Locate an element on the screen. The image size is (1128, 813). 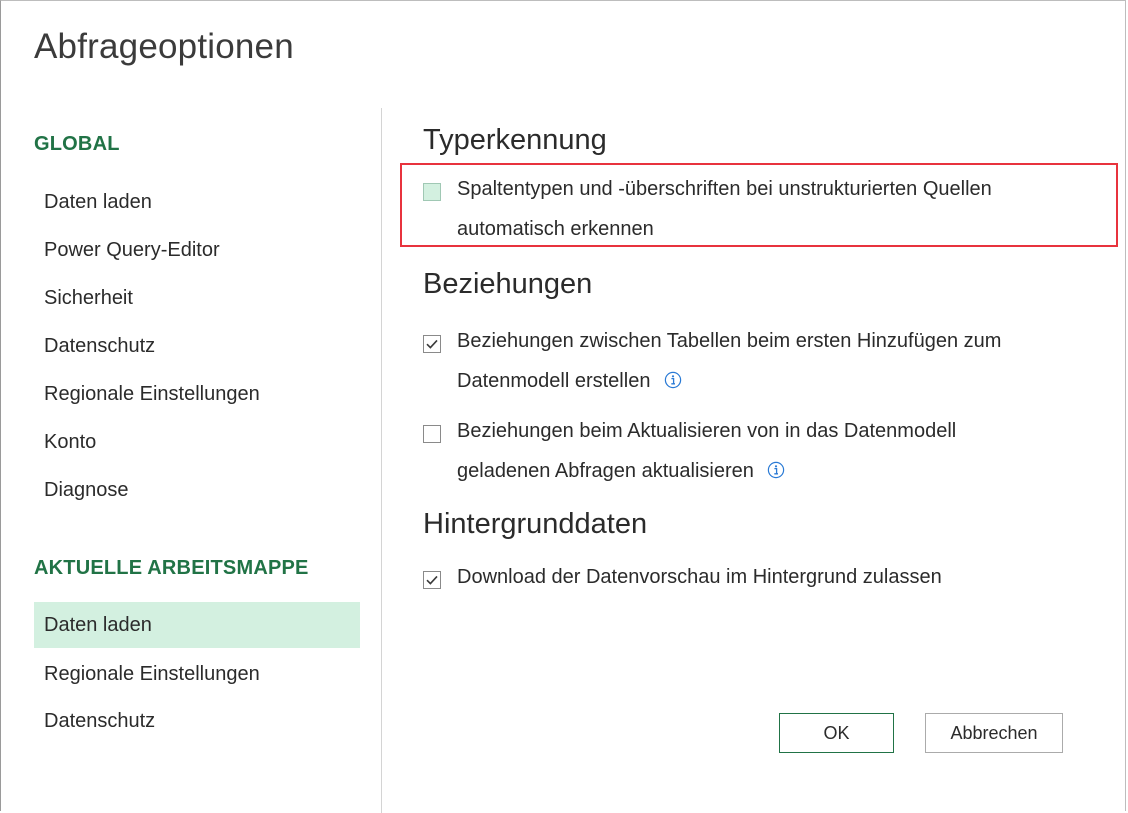
section-heading-type-detection: Typerkennung is located at coordinates (515, 140).